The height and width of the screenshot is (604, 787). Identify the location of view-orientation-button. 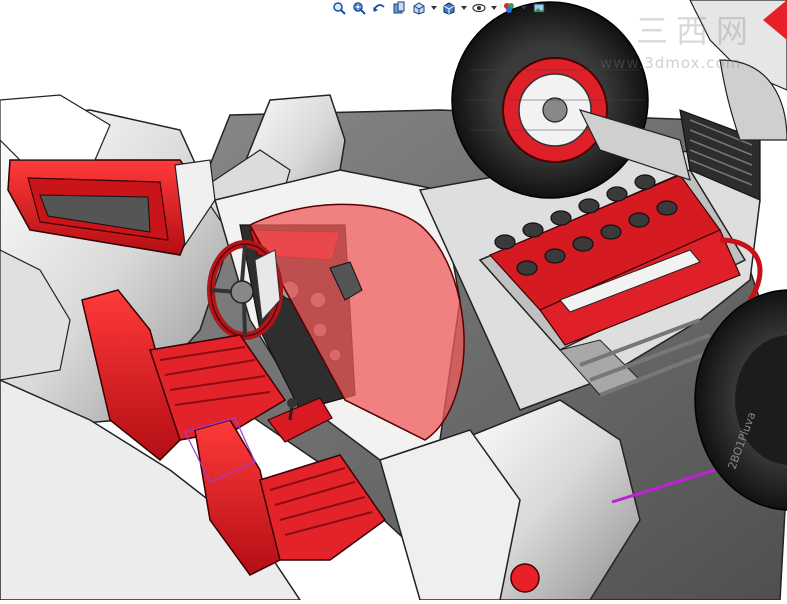
(419, 8).